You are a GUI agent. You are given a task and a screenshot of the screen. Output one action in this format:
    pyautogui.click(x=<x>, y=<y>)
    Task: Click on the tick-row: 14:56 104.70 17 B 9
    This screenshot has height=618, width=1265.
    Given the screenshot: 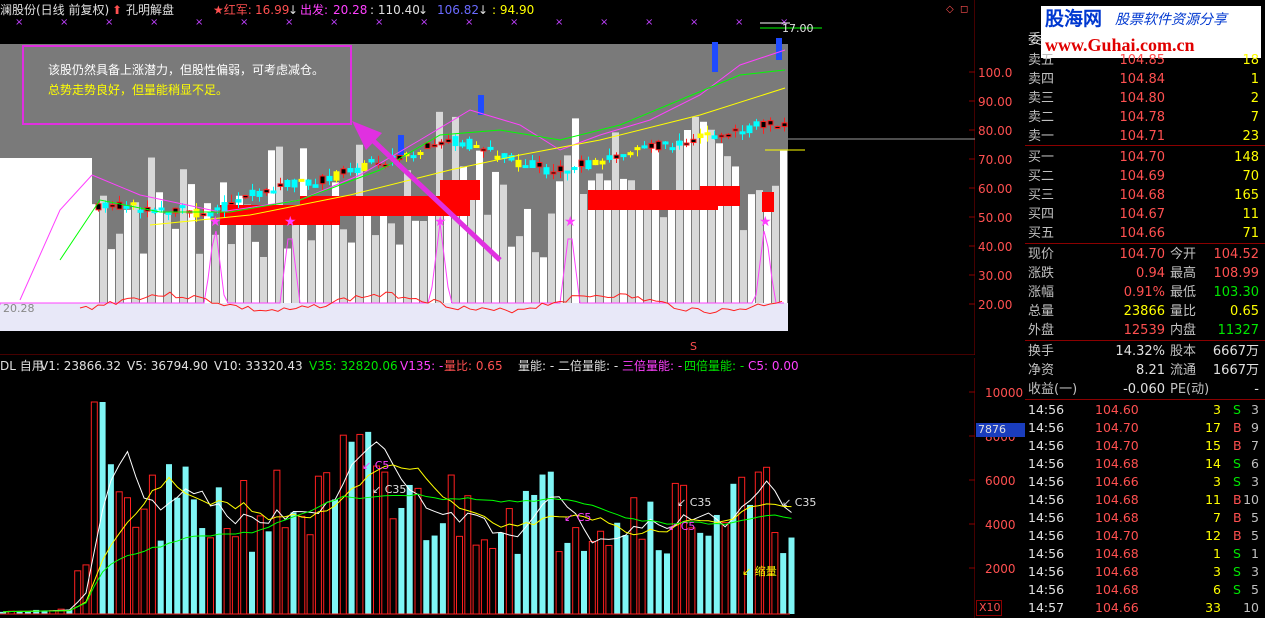 What is the action you would take?
    pyautogui.click(x=1143, y=427)
    